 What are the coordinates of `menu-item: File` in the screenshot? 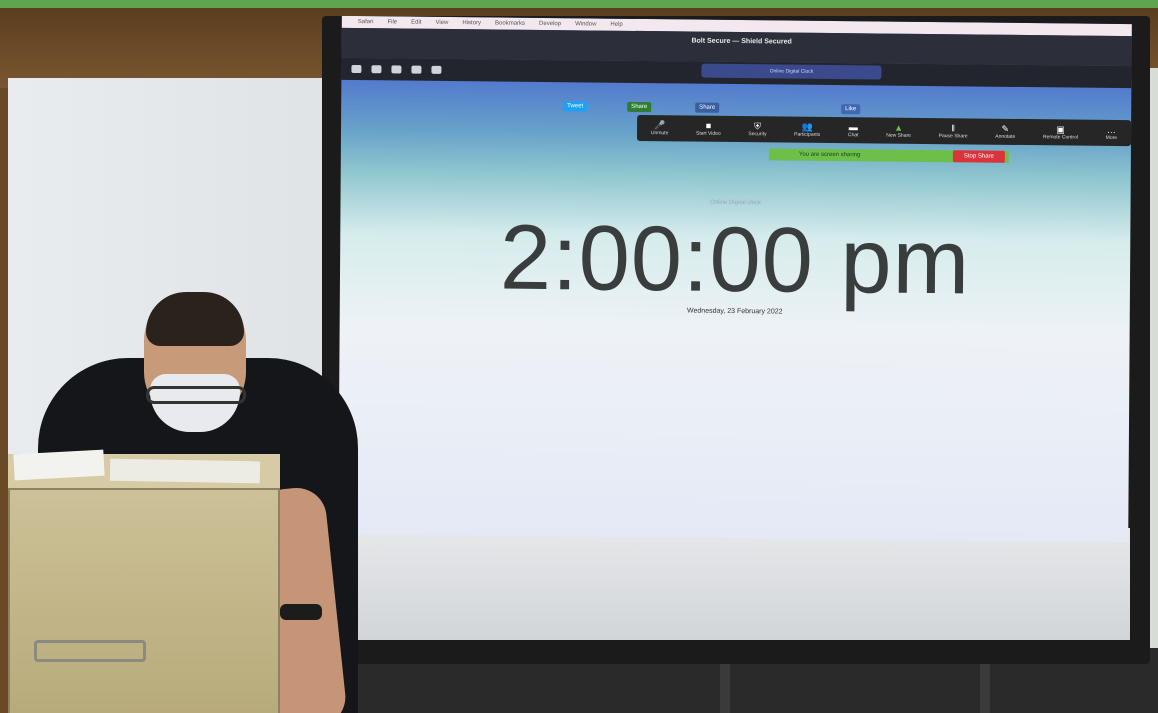 It's located at (392, 22).